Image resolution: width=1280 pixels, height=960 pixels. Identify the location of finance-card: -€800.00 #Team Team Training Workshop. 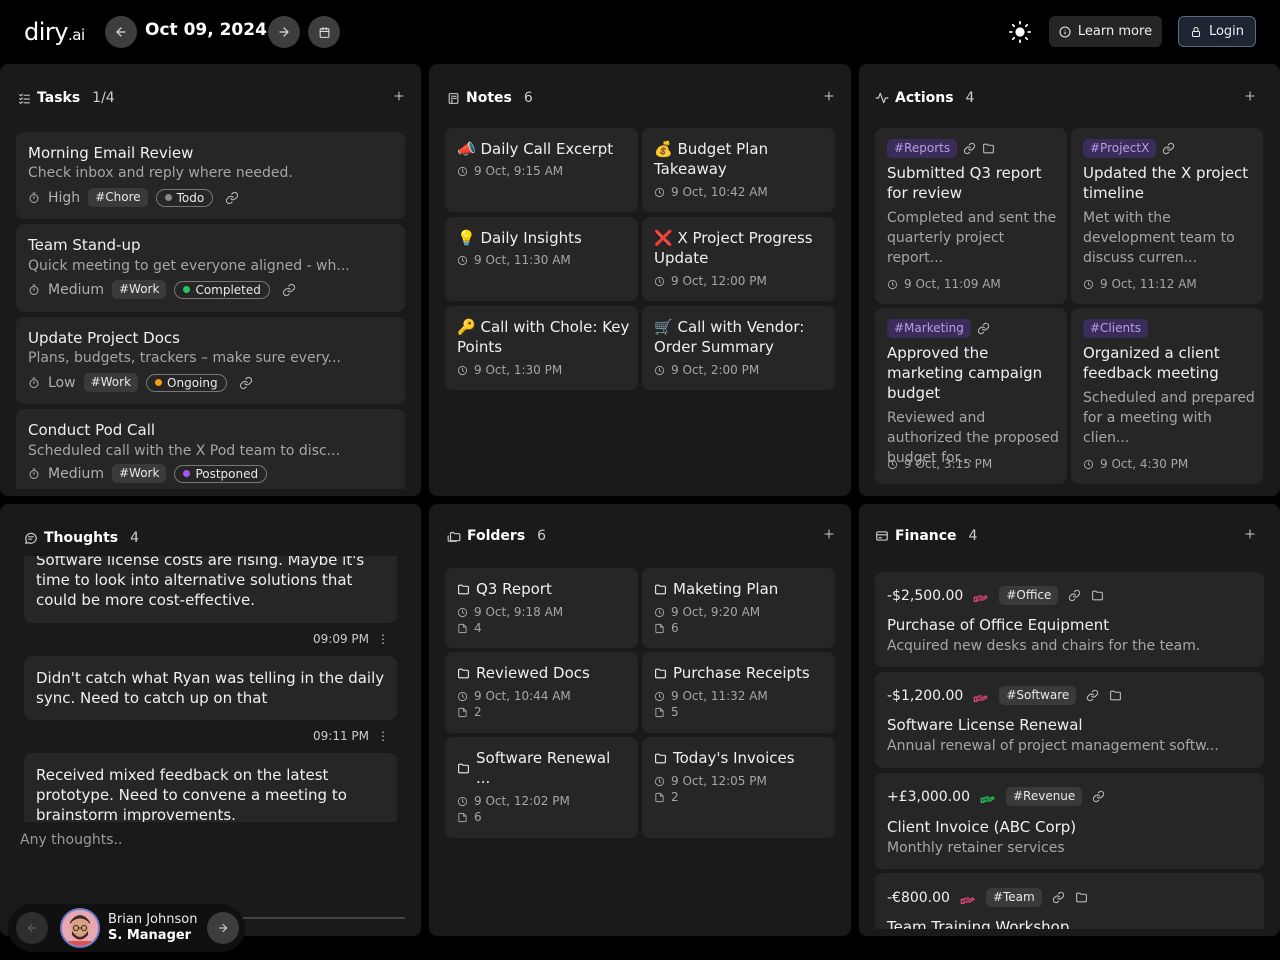
(1069, 901).